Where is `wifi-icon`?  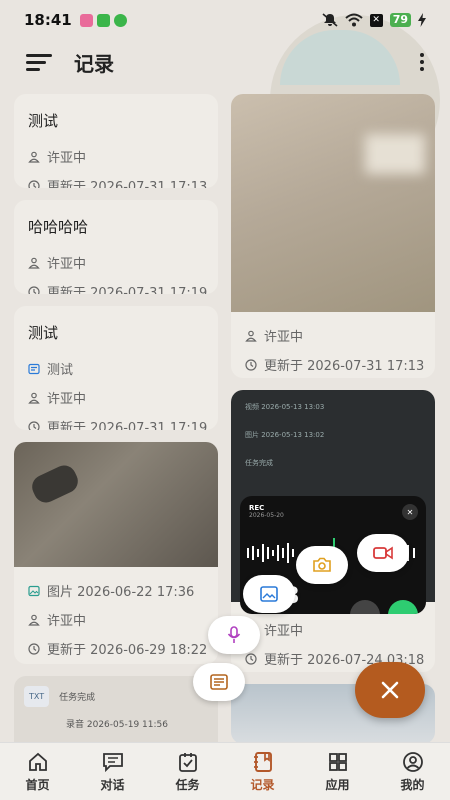 wifi-icon is located at coordinates (354, 20).